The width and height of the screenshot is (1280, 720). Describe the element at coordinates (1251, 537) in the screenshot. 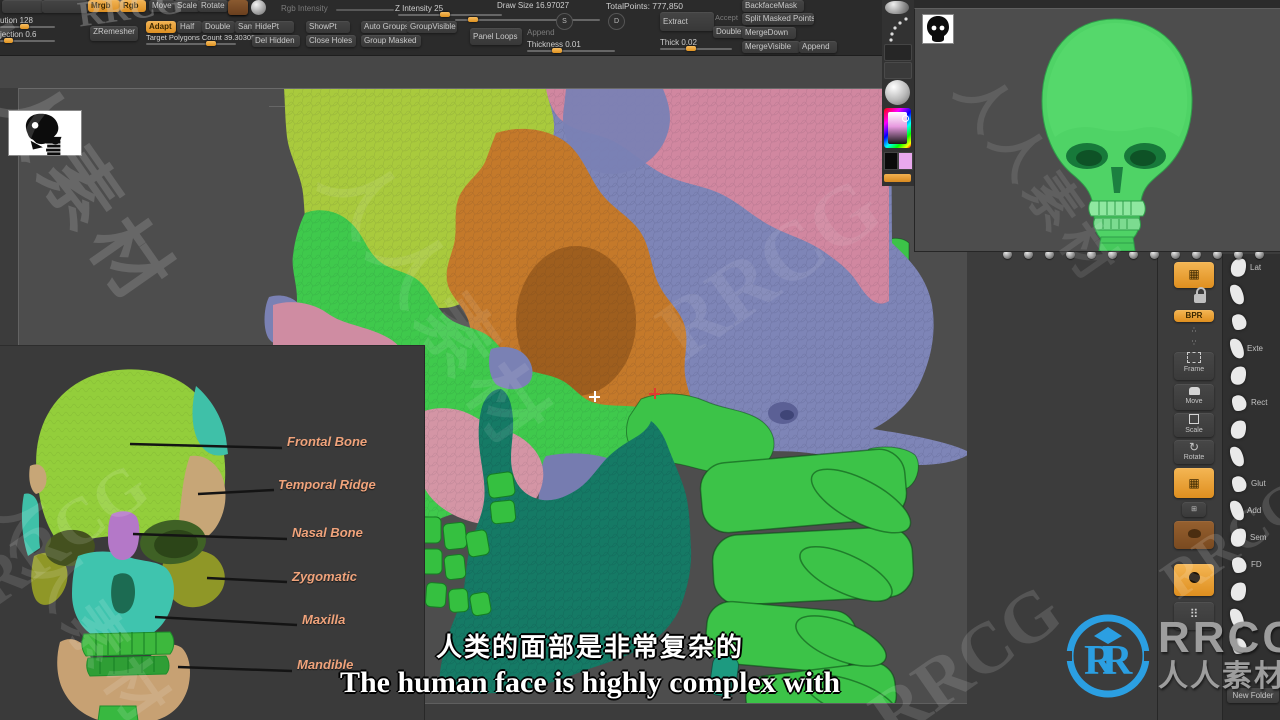

I see `subtool-row: Sem` at that location.